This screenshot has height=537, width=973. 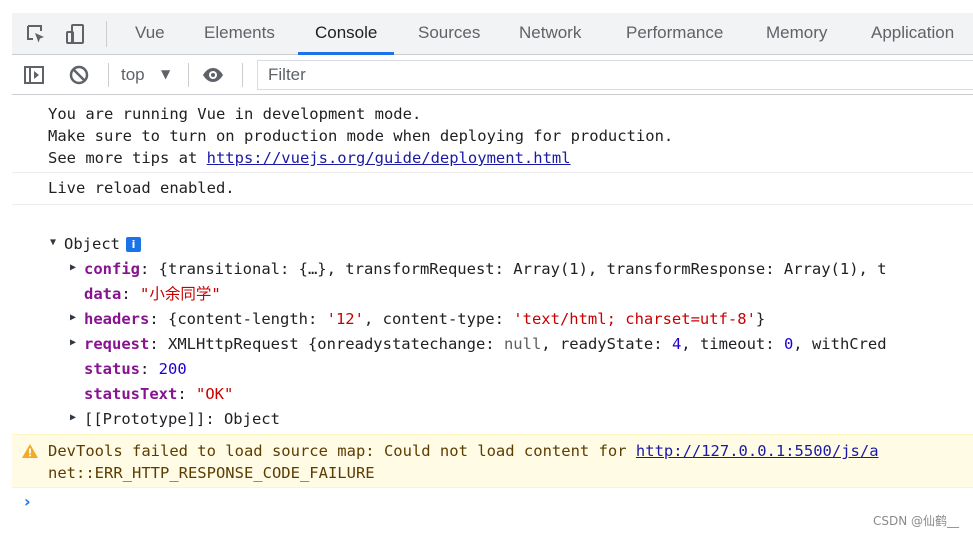 What do you see at coordinates (239, 34) in the screenshot?
I see `tab-elements: Elements` at bounding box center [239, 34].